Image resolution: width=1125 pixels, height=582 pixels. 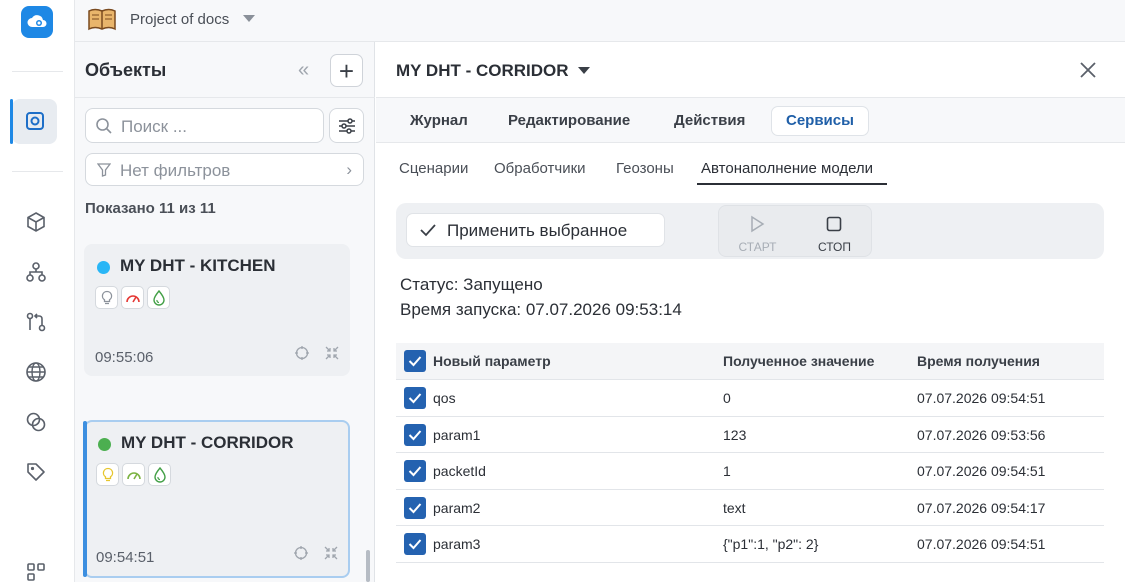 I want to click on main-tabs: Журнал Редактирование Действия Сервисы, so click(x=750, y=120).